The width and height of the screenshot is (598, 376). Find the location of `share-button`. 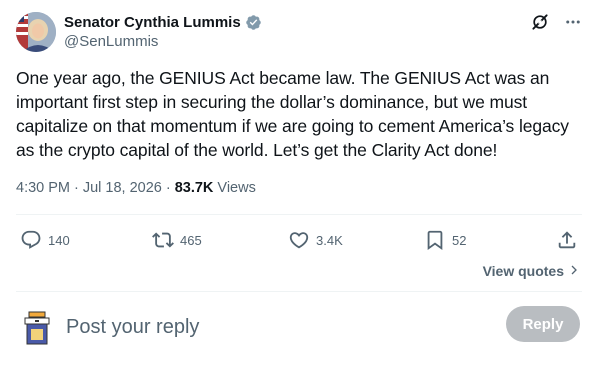

share-button is located at coordinates (567, 240).